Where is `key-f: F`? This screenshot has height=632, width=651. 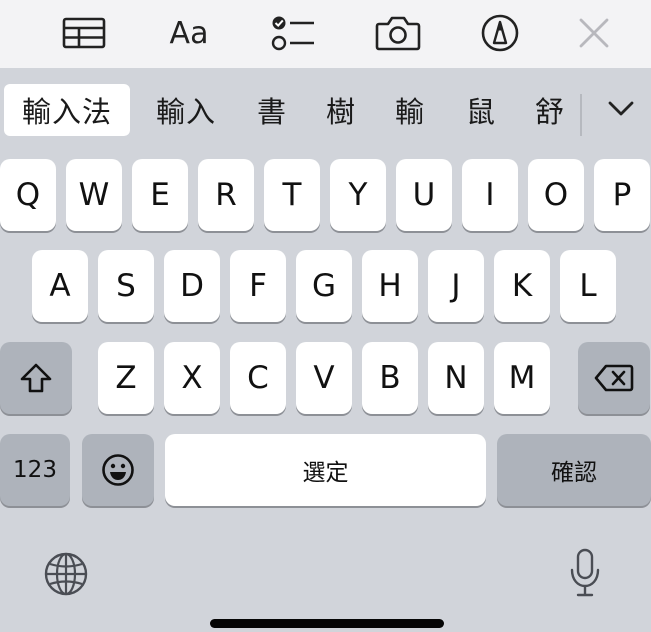 key-f: F is located at coordinates (258, 286).